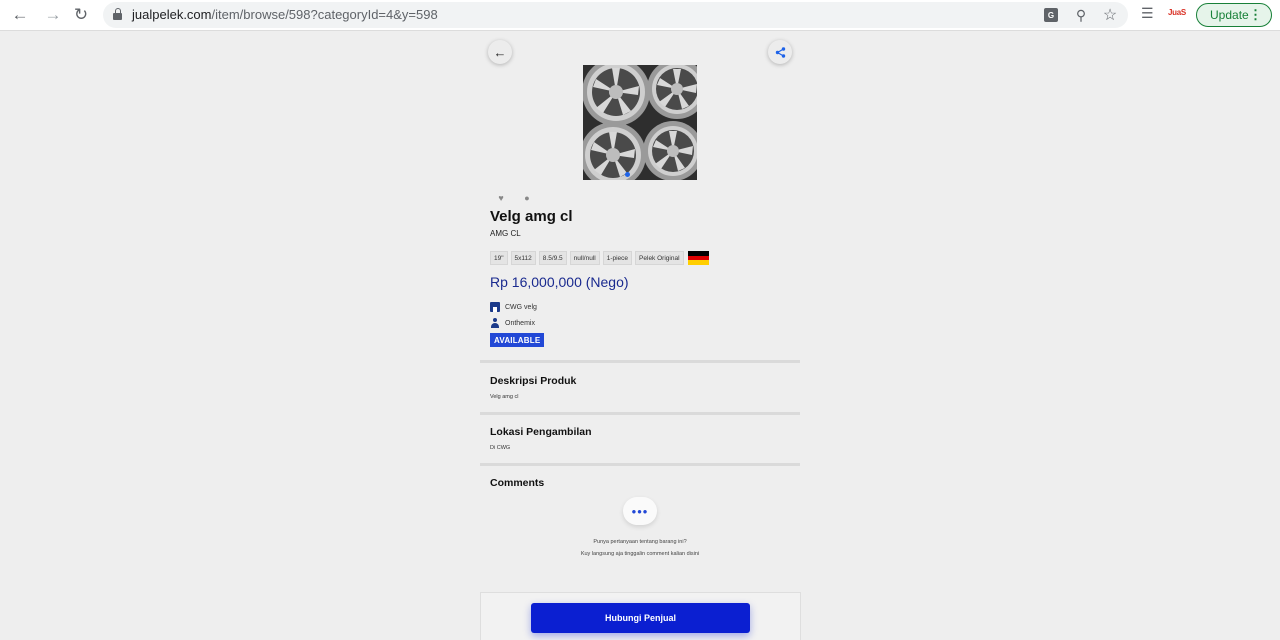 This screenshot has width=1280, height=640. What do you see at coordinates (81, 15) in the screenshot?
I see `reload-icon: ↻` at bounding box center [81, 15].